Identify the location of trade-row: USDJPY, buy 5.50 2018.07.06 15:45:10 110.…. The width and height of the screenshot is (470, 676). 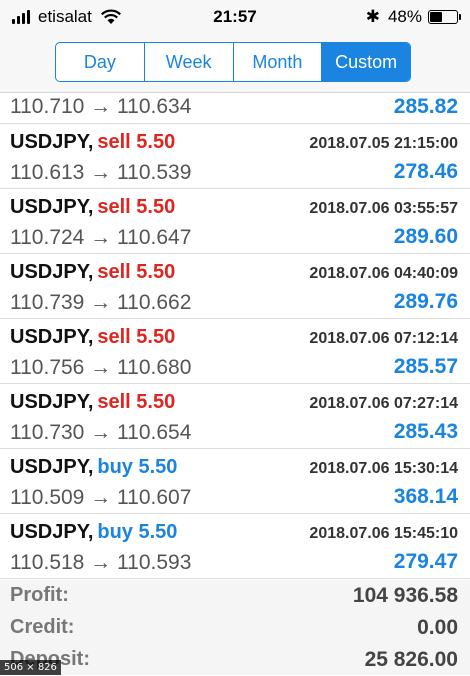
(235, 546).